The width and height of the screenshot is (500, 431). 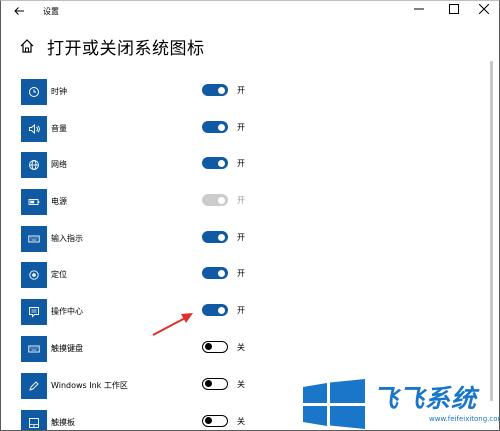 I want to click on row-label: 时钟, so click(x=59, y=91).